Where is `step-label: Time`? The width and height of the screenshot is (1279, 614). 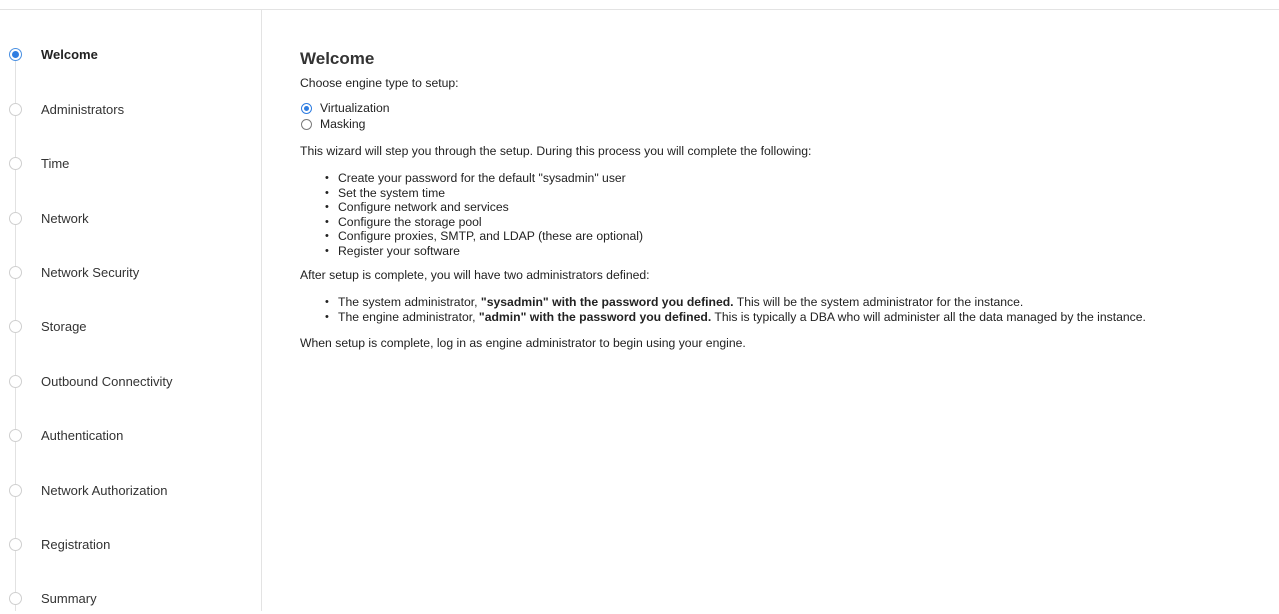 step-label: Time is located at coordinates (55, 163).